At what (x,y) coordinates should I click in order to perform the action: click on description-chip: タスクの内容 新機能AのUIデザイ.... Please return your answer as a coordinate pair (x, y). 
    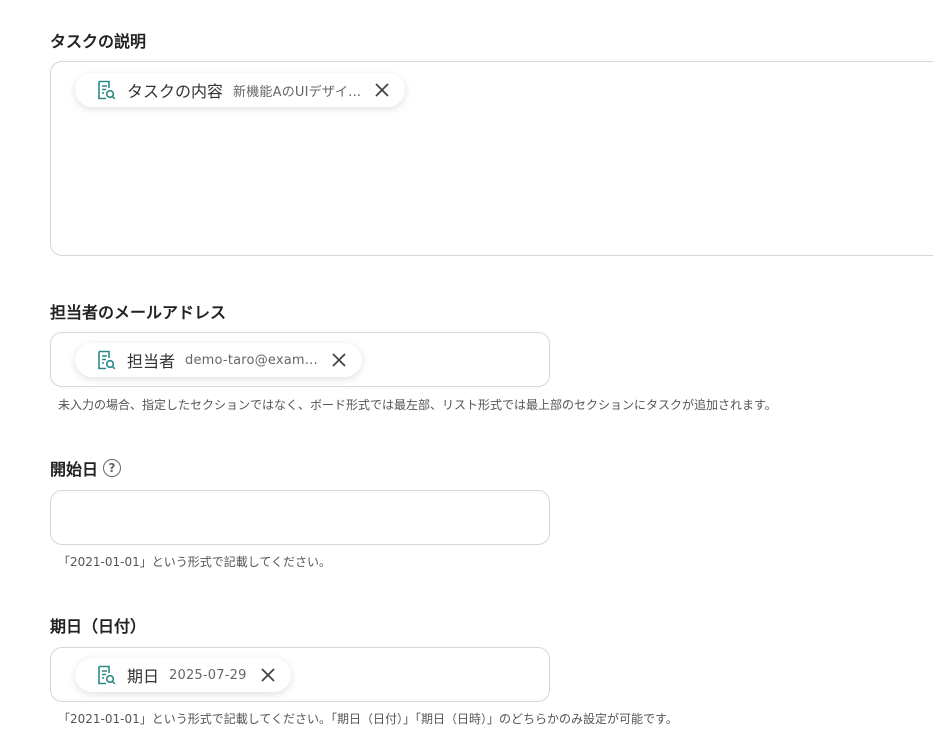
    Looking at the image, I should click on (240, 90).